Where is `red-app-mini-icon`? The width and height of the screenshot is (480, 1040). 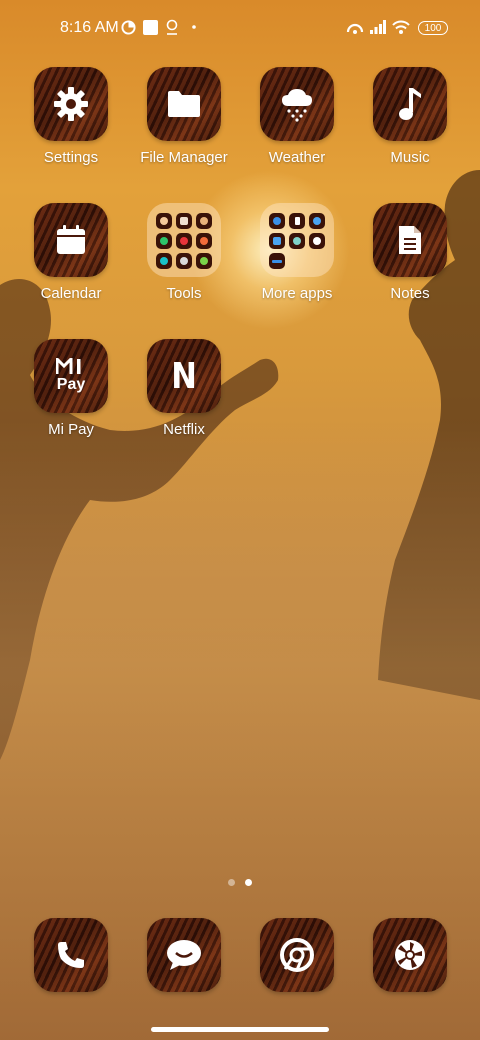
red-app-mini-icon is located at coordinates (184, 241).